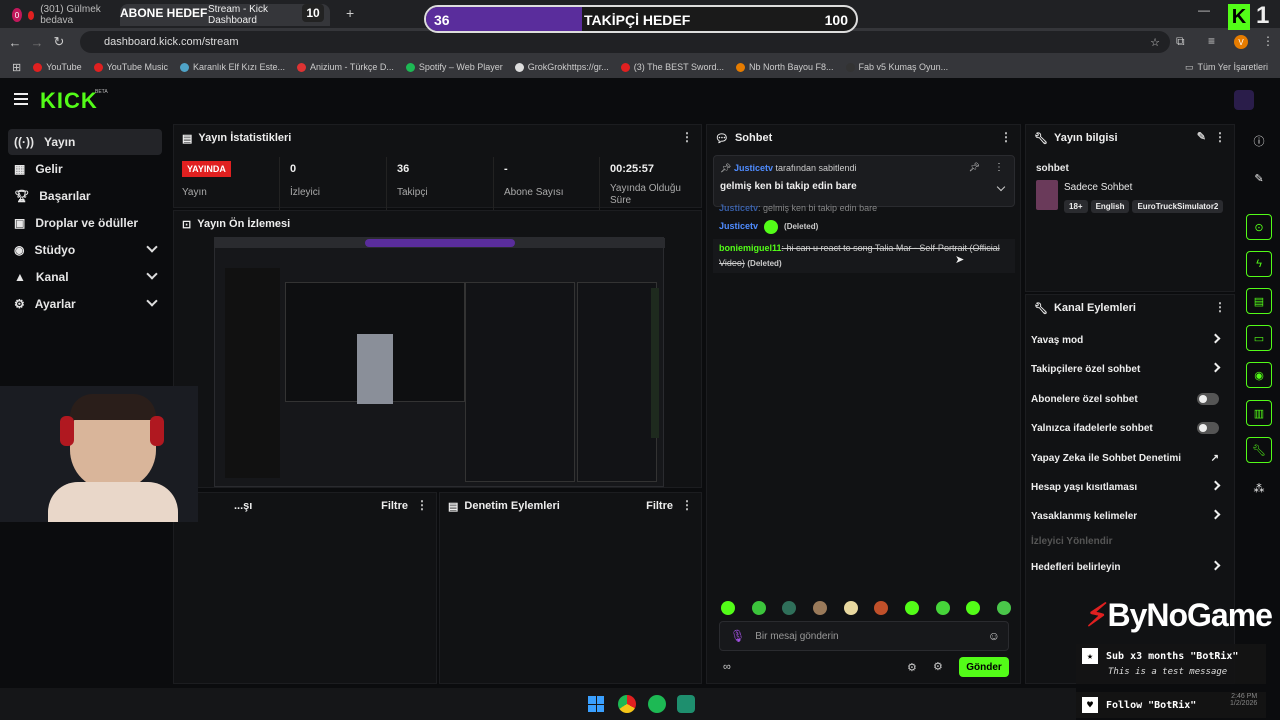  I want to click on sidebar-item-basarilar: 🏆︎ Başarılar, so click(85, 196).